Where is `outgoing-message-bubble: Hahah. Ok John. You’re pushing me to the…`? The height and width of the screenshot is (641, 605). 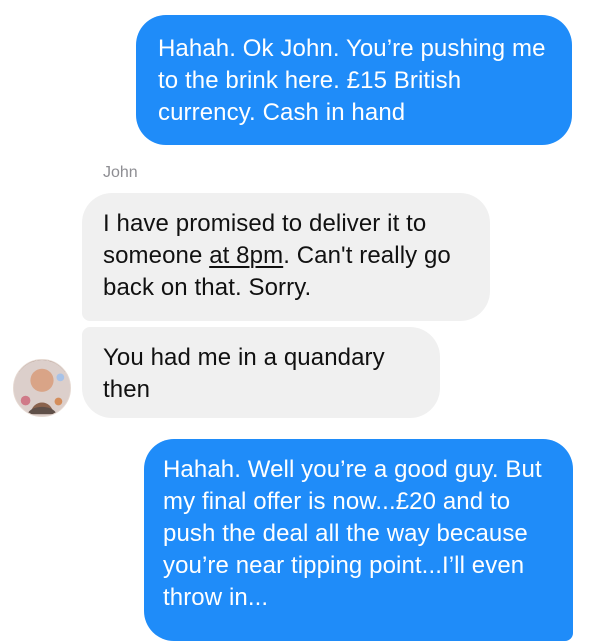 outgoing-message-bubble: Hahah. Ok John. You’re pushing me to the… is located at coordinates (354, 80).